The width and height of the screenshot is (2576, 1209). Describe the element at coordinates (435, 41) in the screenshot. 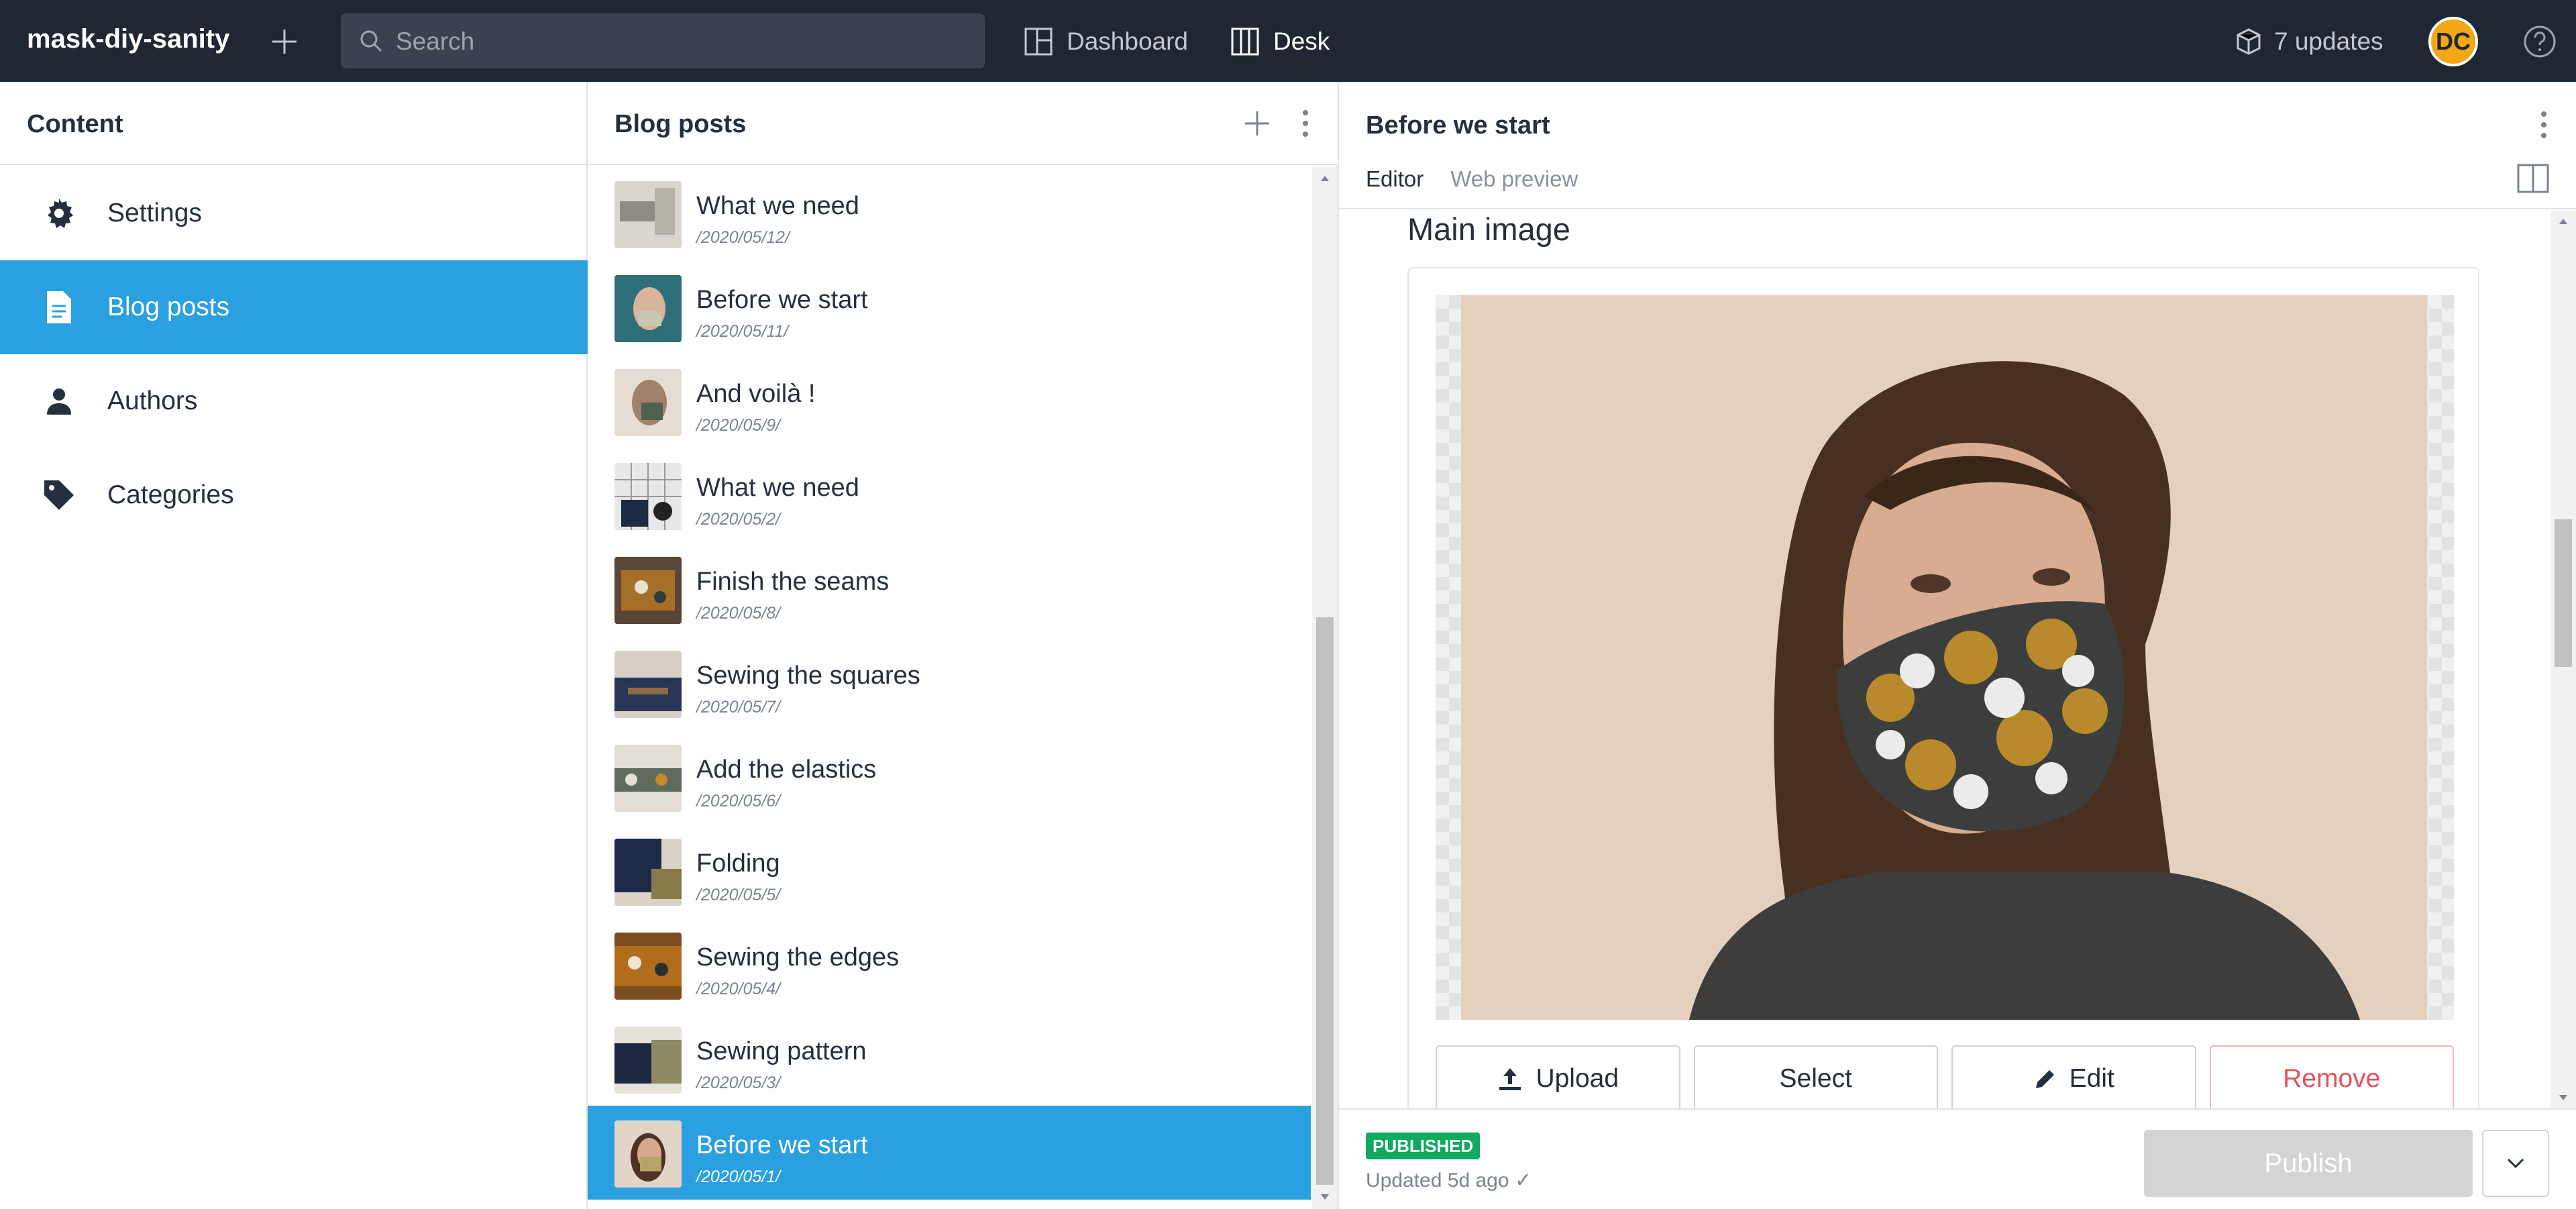

I see `search-placeholder: Search` at that location.